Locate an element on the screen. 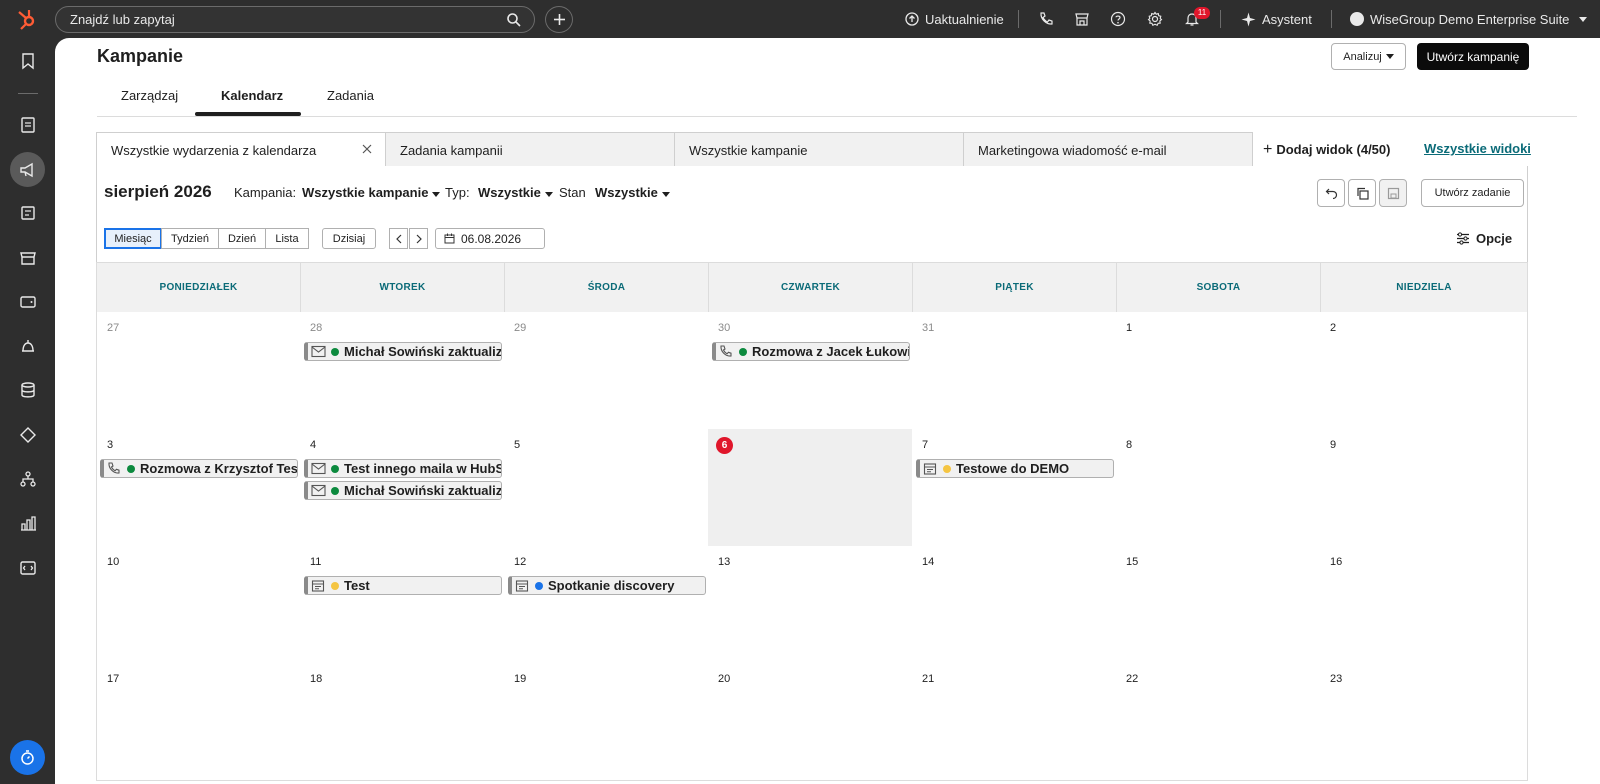 The width and height of the screenshot is (1600, 784). calendar-day-cell: 20 is located at coordinates (810, 722).